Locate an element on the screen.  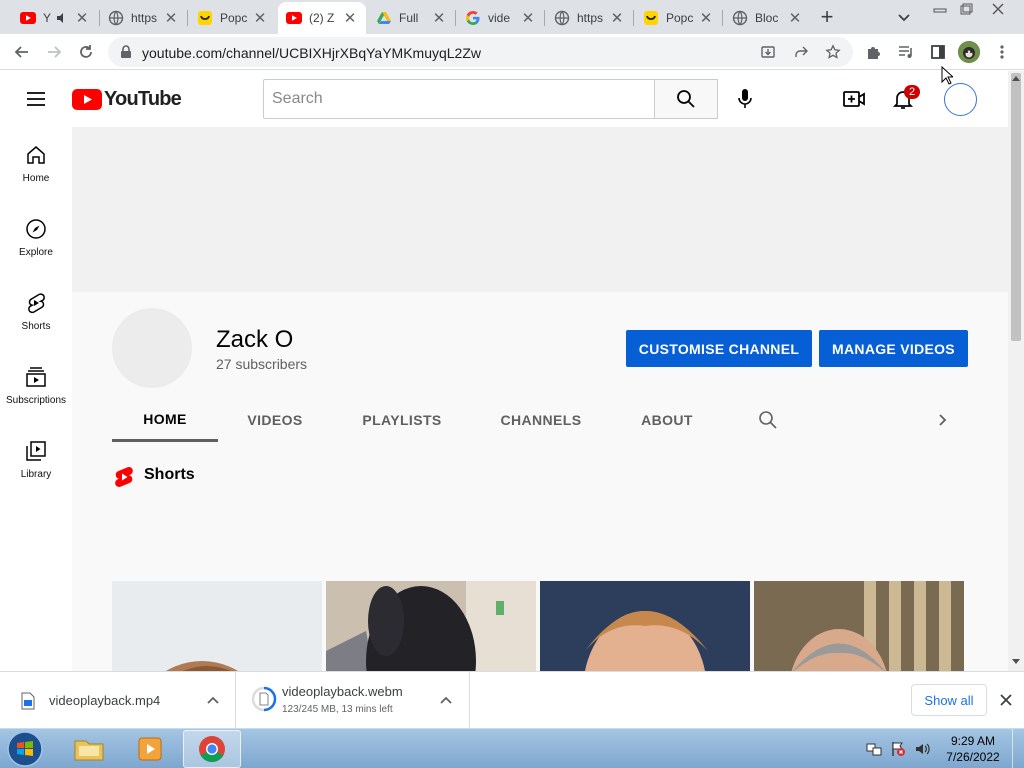
subscriber-count: 27 subscribers is located at coordinates (262, 364).